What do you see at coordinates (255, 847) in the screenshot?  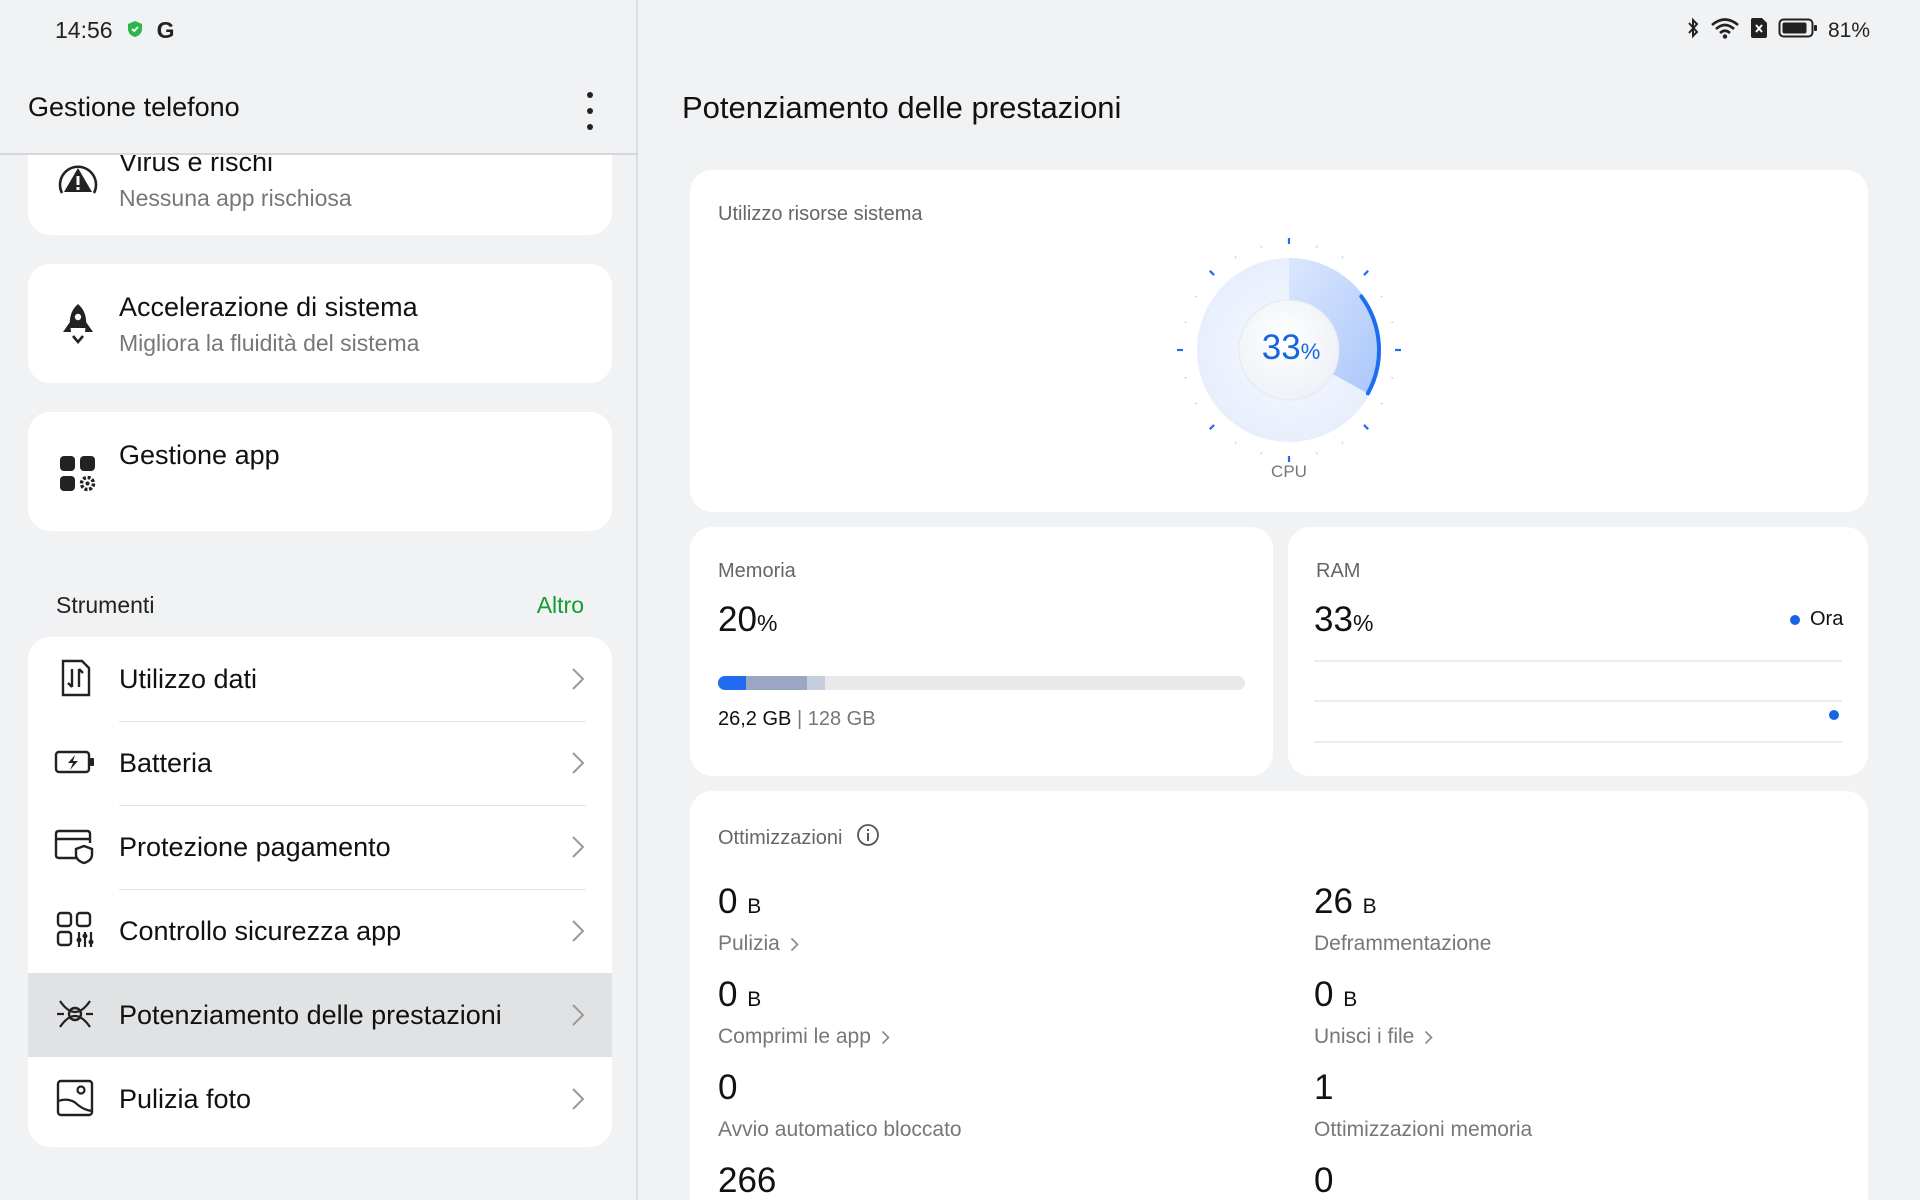 I see `tool-label: Protezione pagamento` at bounding box center [255, 847].